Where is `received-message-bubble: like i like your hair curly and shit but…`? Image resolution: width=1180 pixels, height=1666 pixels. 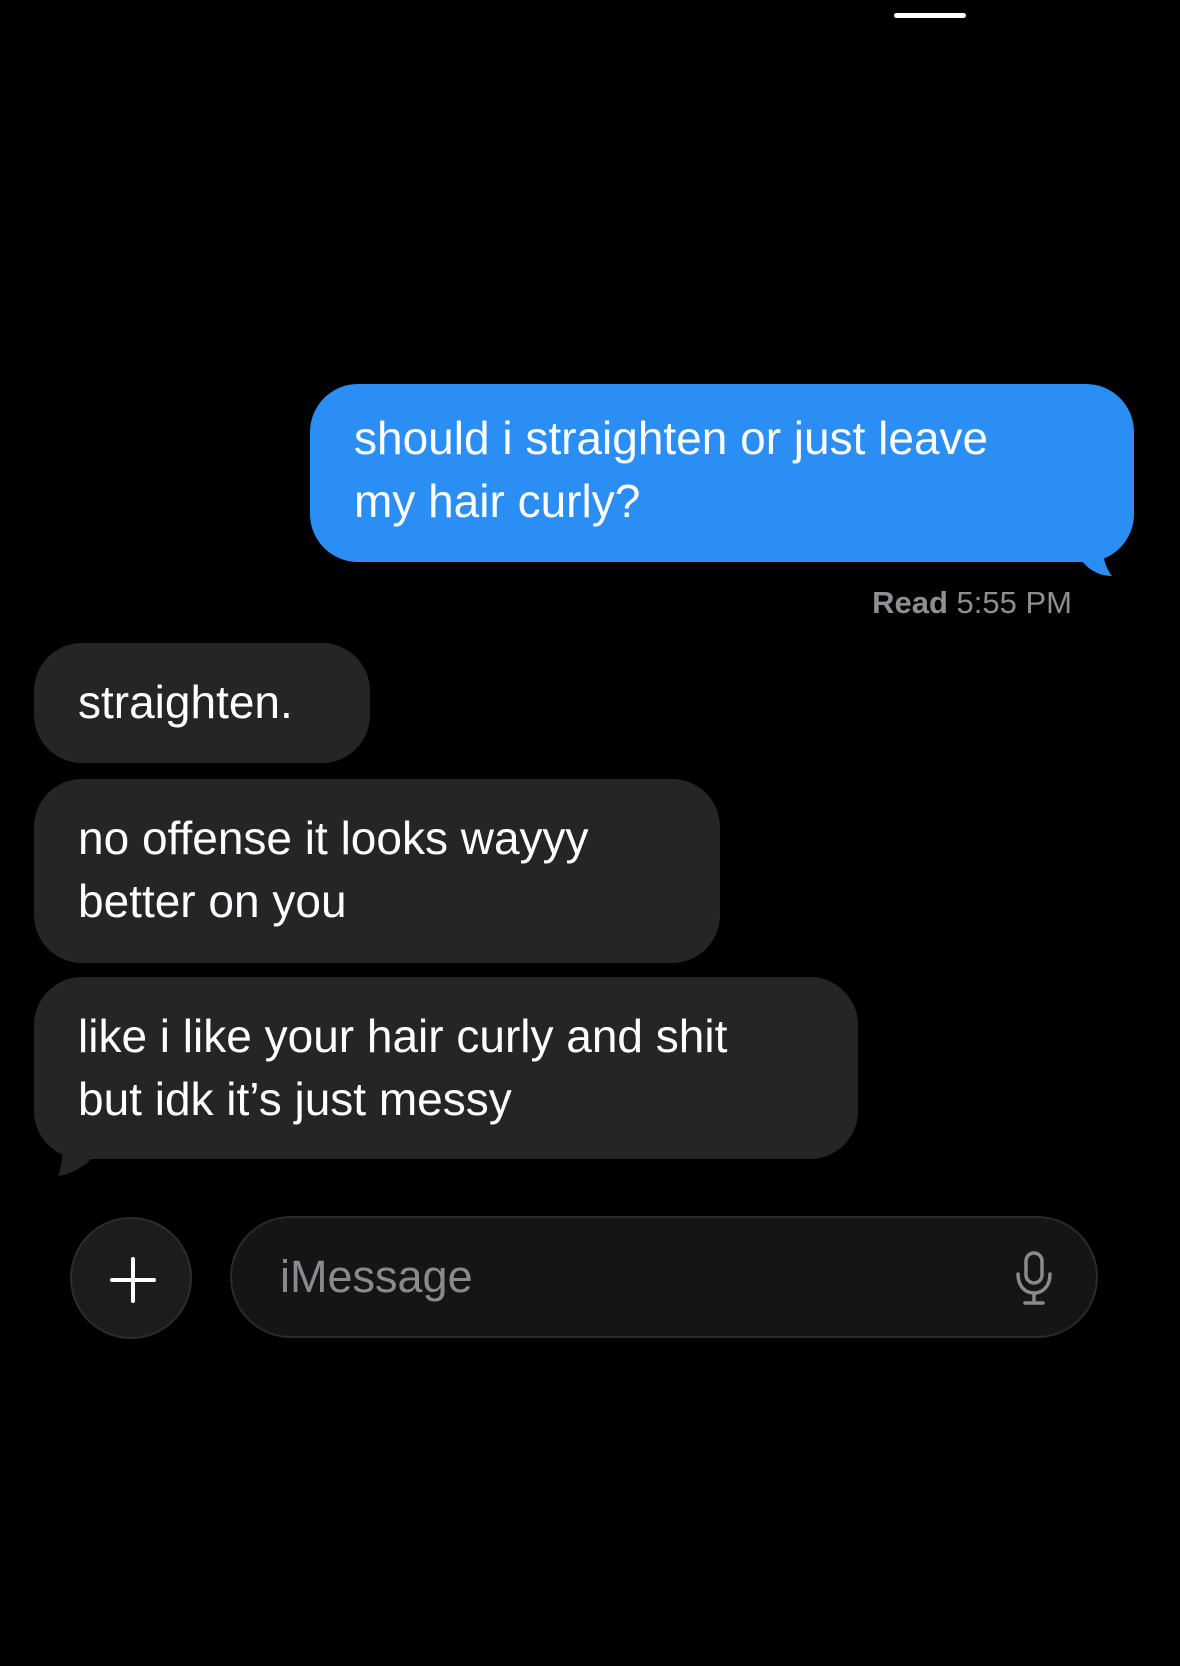
received-message-bubble: like i like your hair curly and shit but… is located at coordinates (446, 1068).